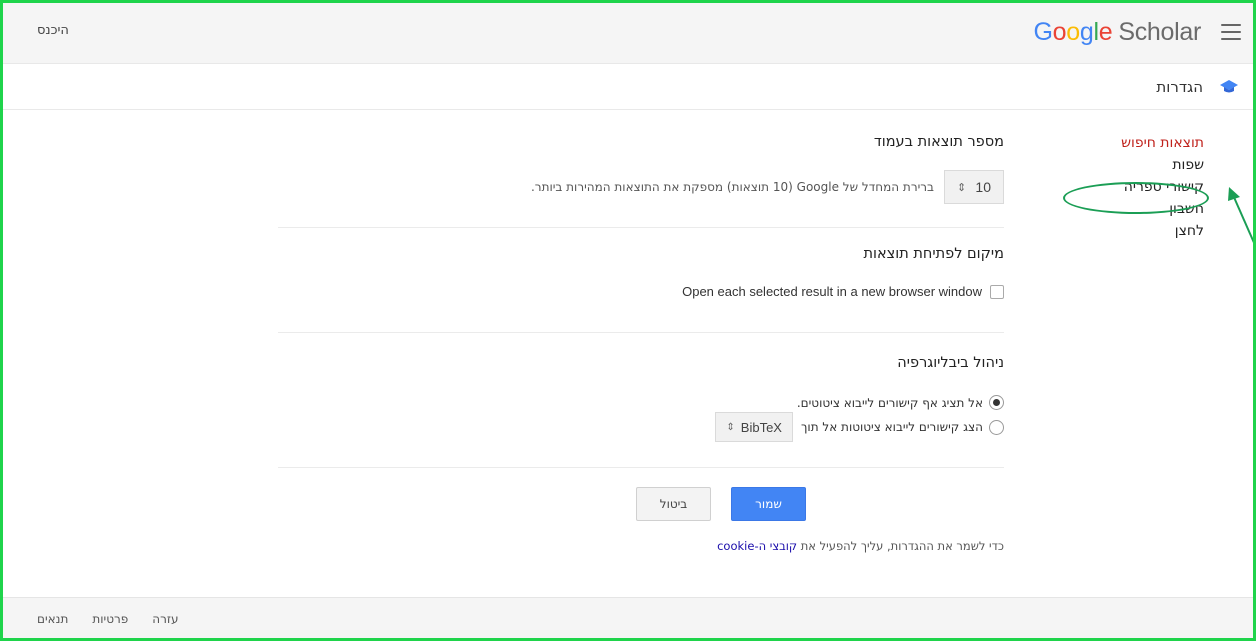 This screenshot has width=1256, height=641. I want to click on sidebar-item-languages: שפות, so click(1162, 165).